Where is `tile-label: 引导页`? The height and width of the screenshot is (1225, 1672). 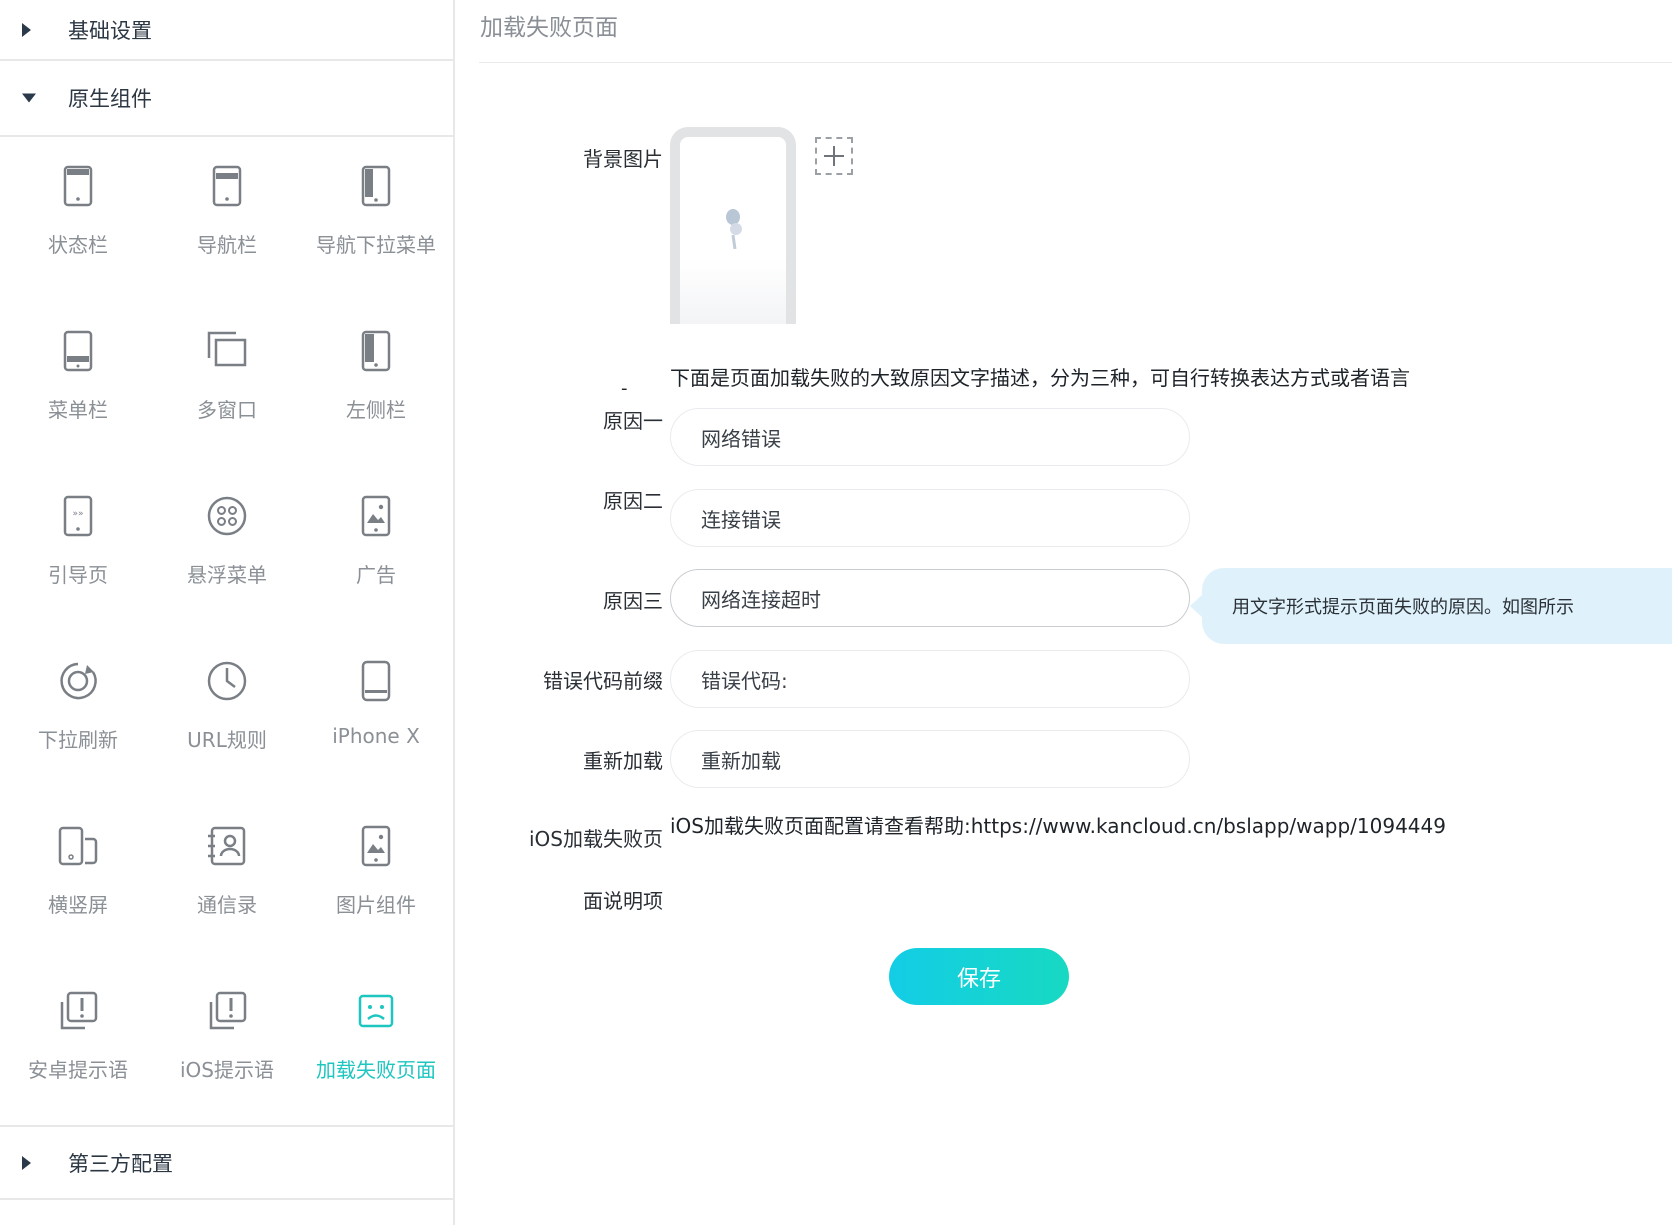
tile-label: 引导页 is located at coordinates (78, 575).